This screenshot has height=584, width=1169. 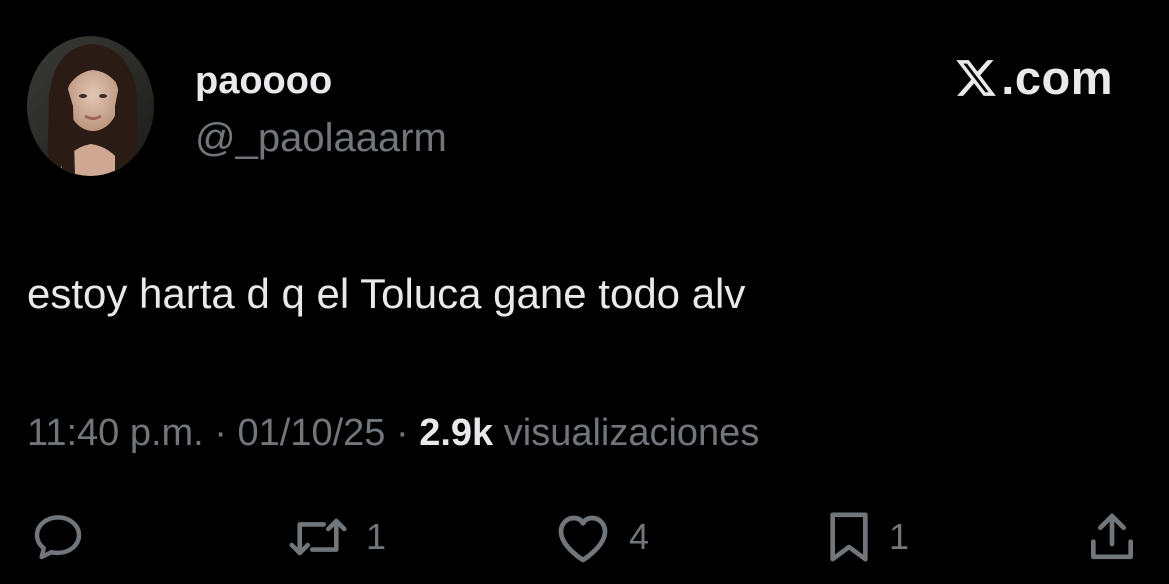 What do you see at coordinates (321, 138) in the screenshot?
I see `user-handle: @_paolaaarm` at bounding box center [321, 138].